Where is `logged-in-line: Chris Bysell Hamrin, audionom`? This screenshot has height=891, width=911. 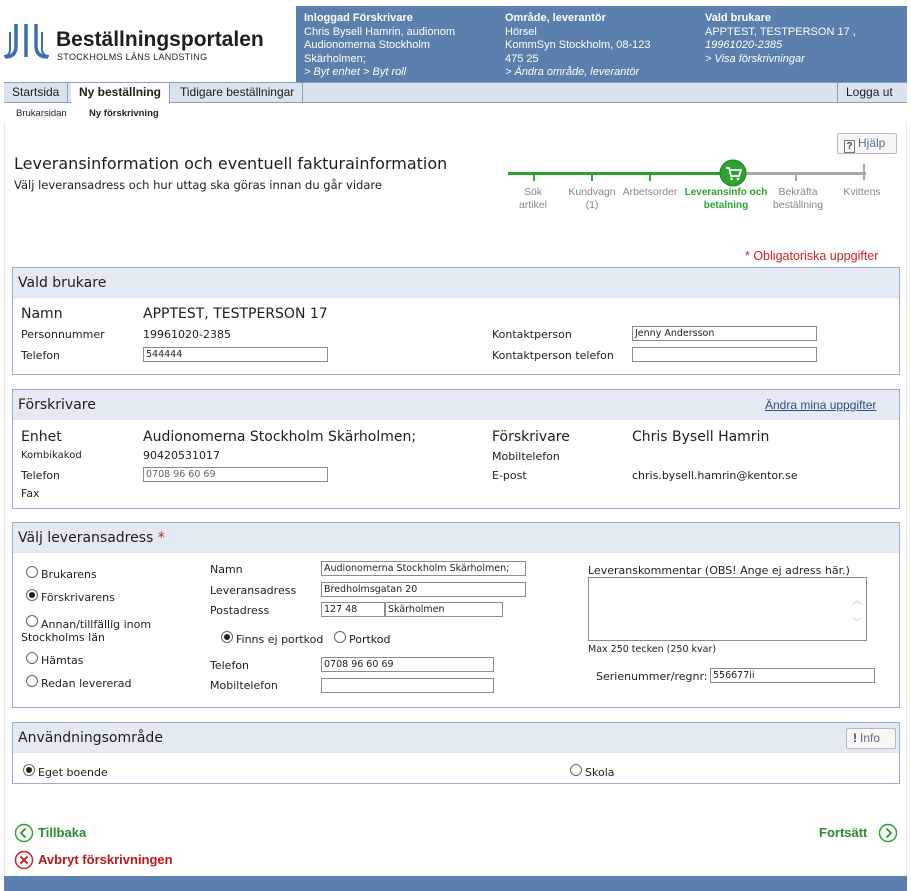
logged-in-line: Chris Bysell Hamrin, audionom is located at coordinates (379, 31).